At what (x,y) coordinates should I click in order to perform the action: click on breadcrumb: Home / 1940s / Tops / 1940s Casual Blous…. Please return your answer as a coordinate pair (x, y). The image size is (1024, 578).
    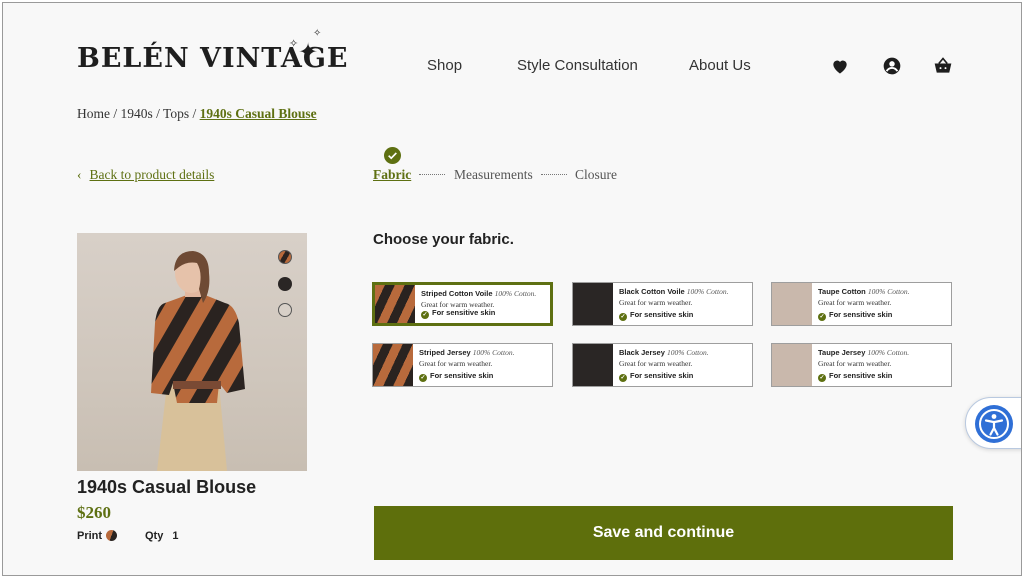
    Looking at the image, I should click on (197, 114).